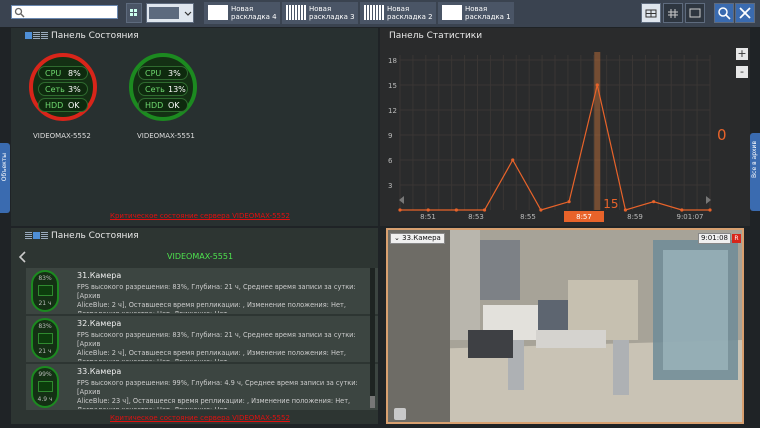  I want to click on layout-preview, so click(164, 13).